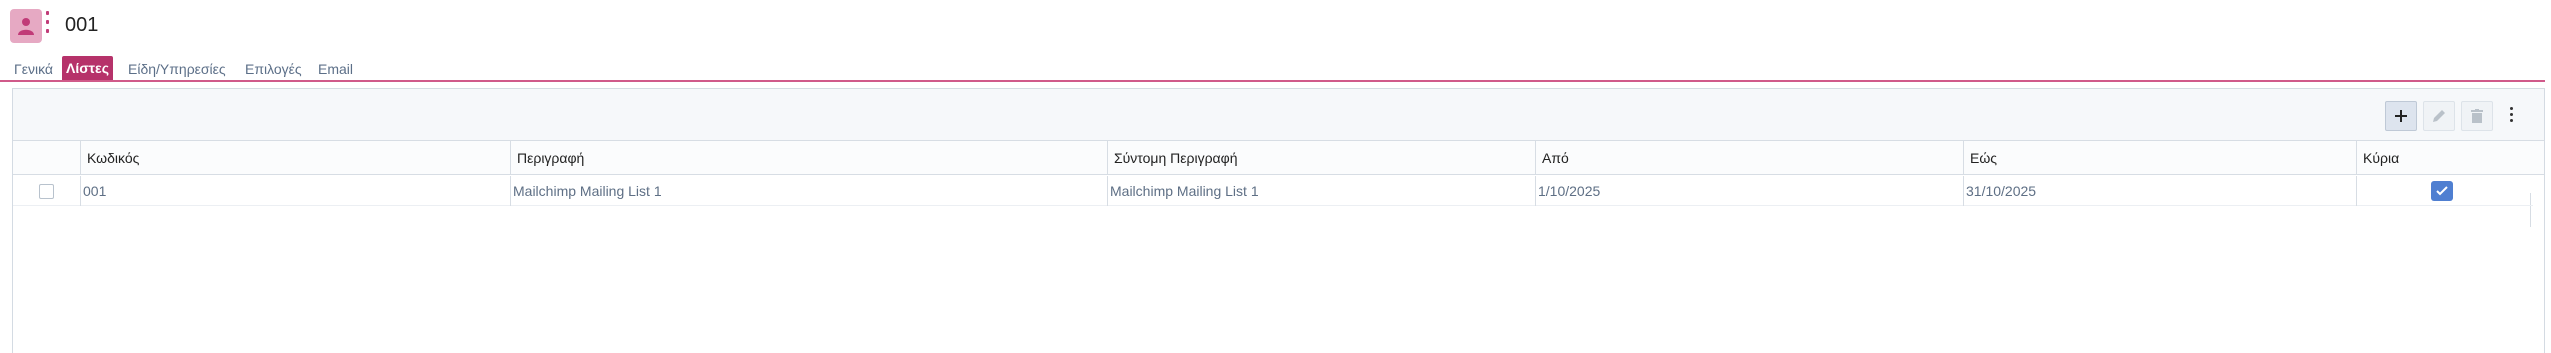 The width and height of the screenshot is (2551, 353). I want to click on column-header-to: Εώς, so click(2159, 158).